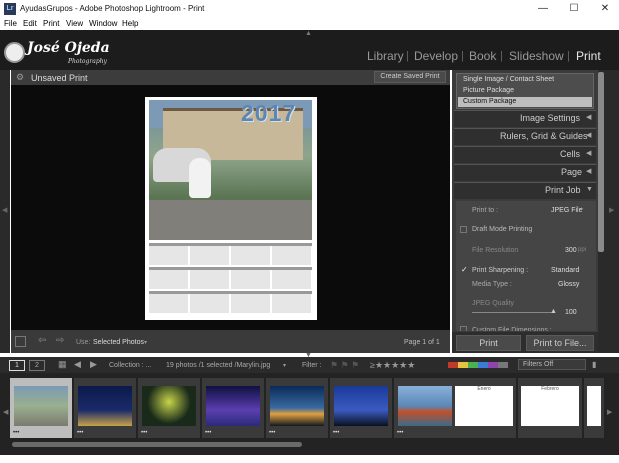  I want to click on print-to-dropdown: JPEG File, so click(567, 210).